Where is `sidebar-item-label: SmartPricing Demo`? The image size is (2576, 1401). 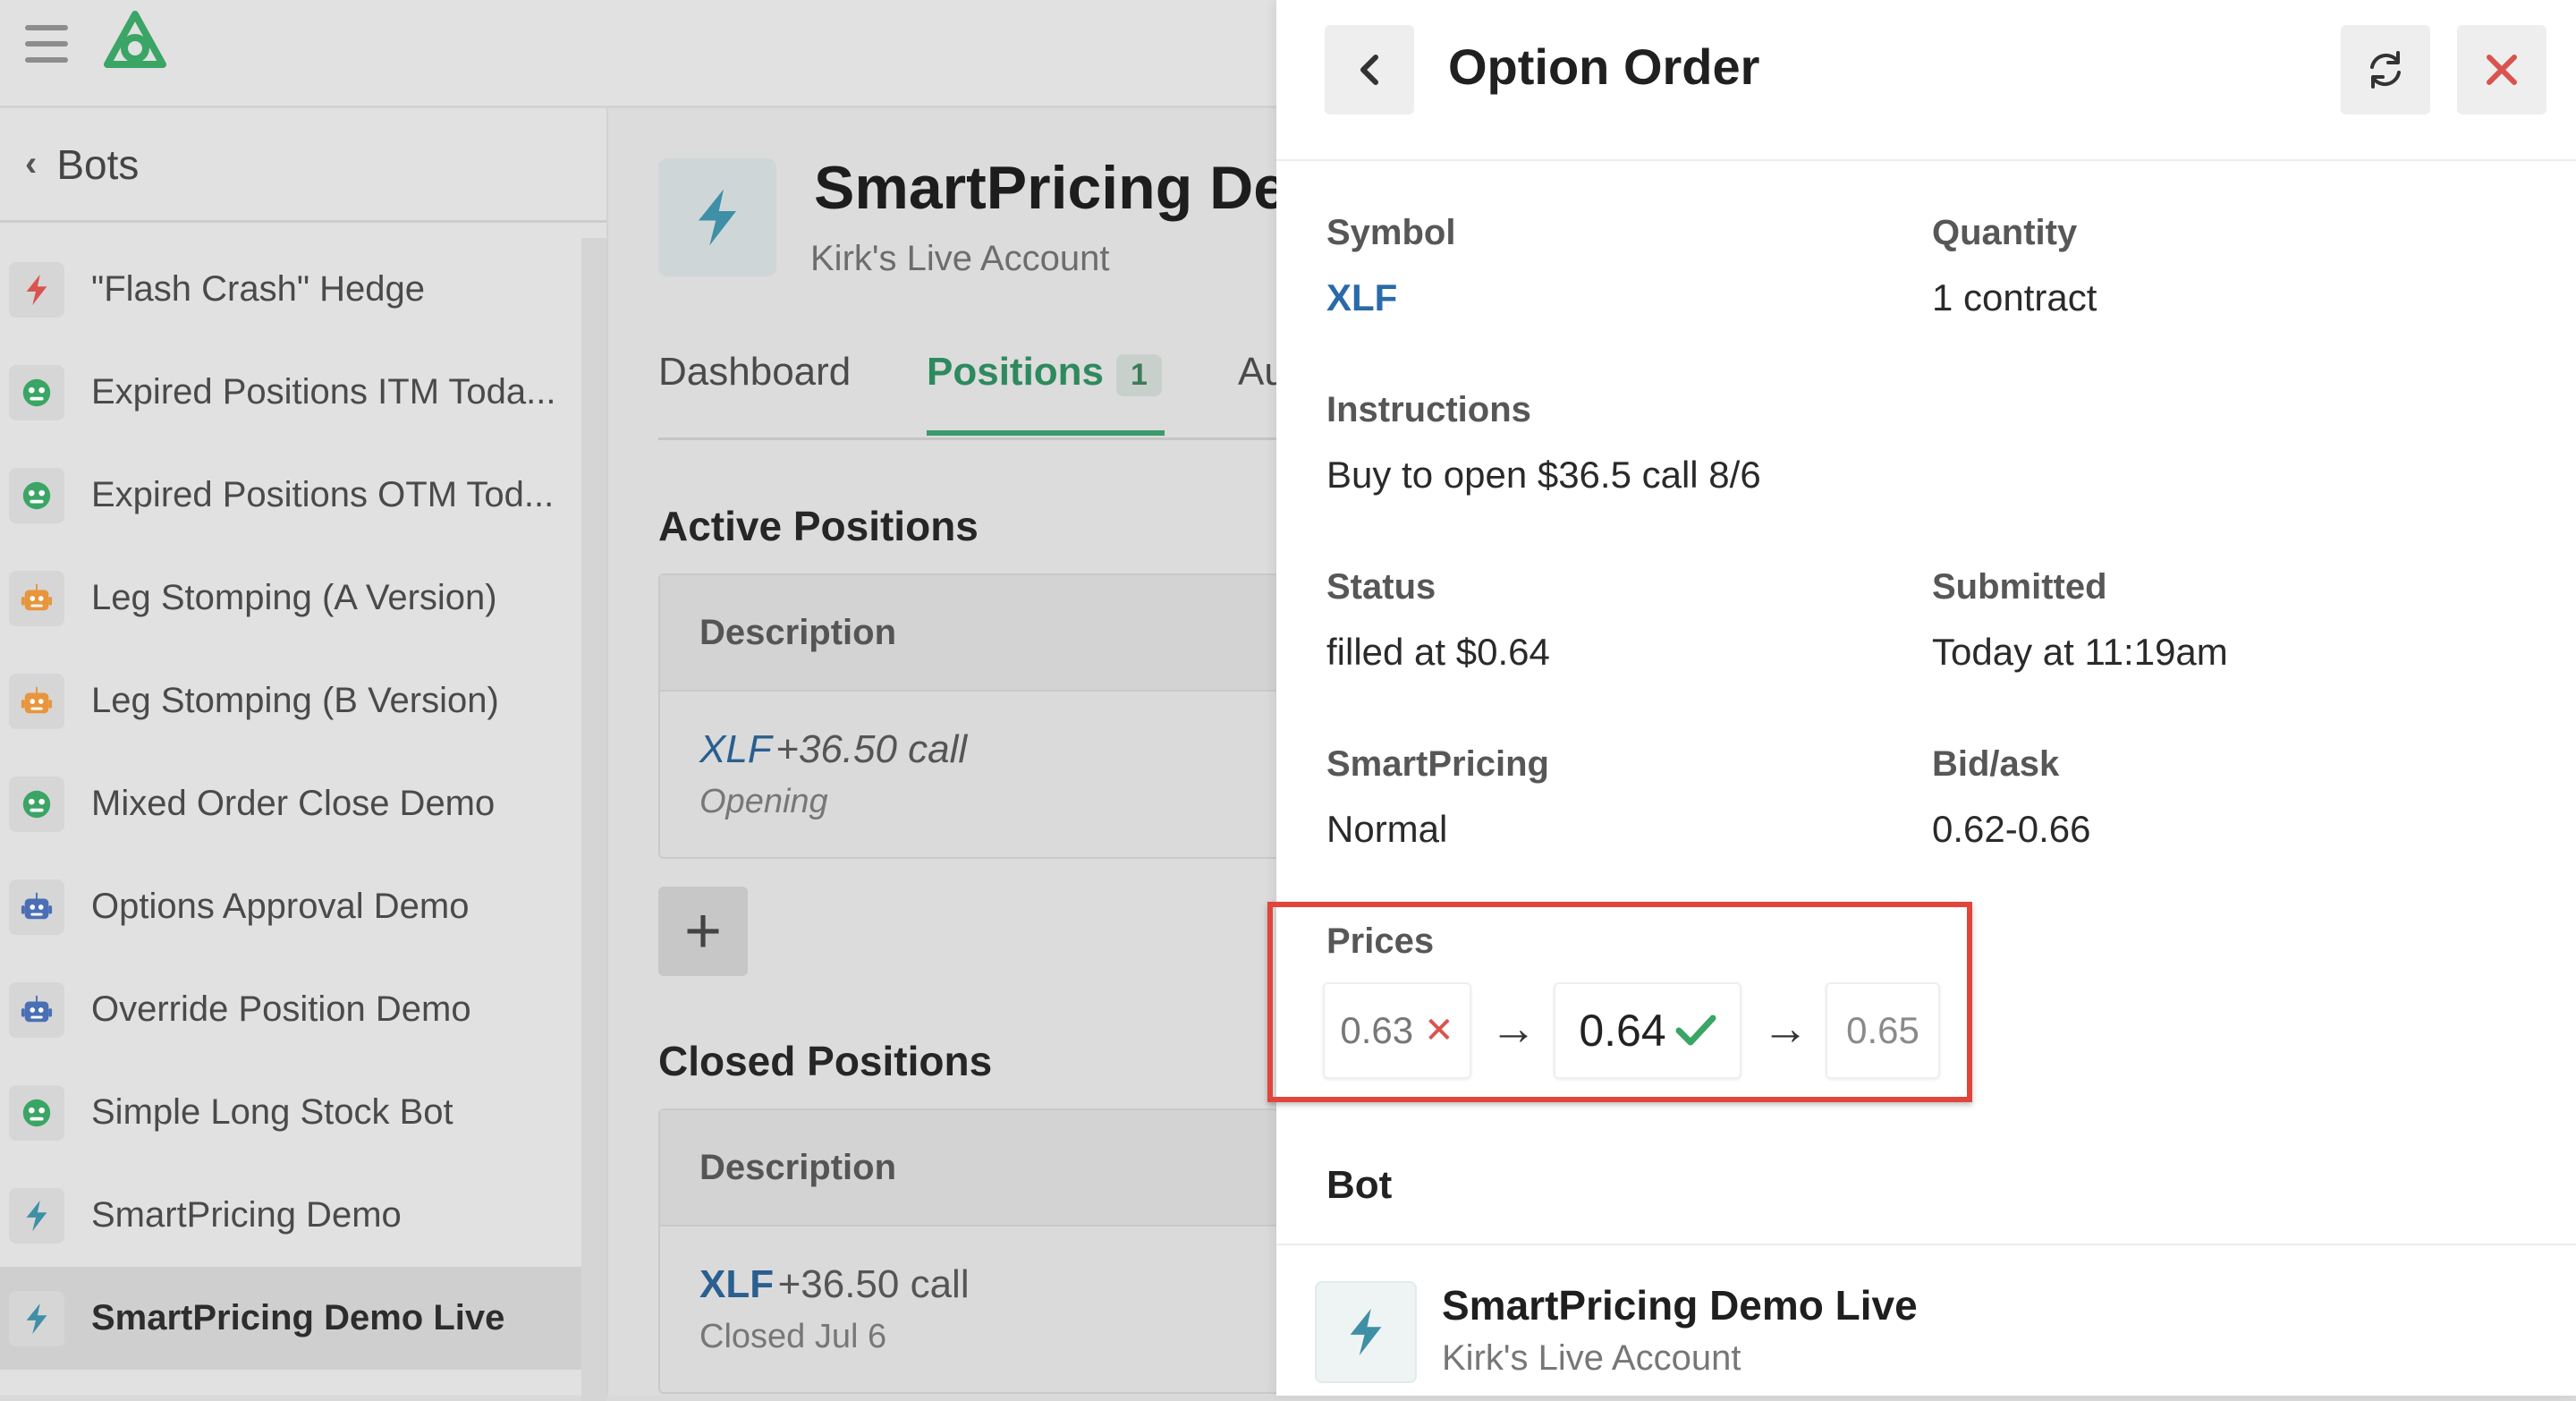
sidebar-item-label: SmartPricing Demo is located at coordinates (246, 1215).